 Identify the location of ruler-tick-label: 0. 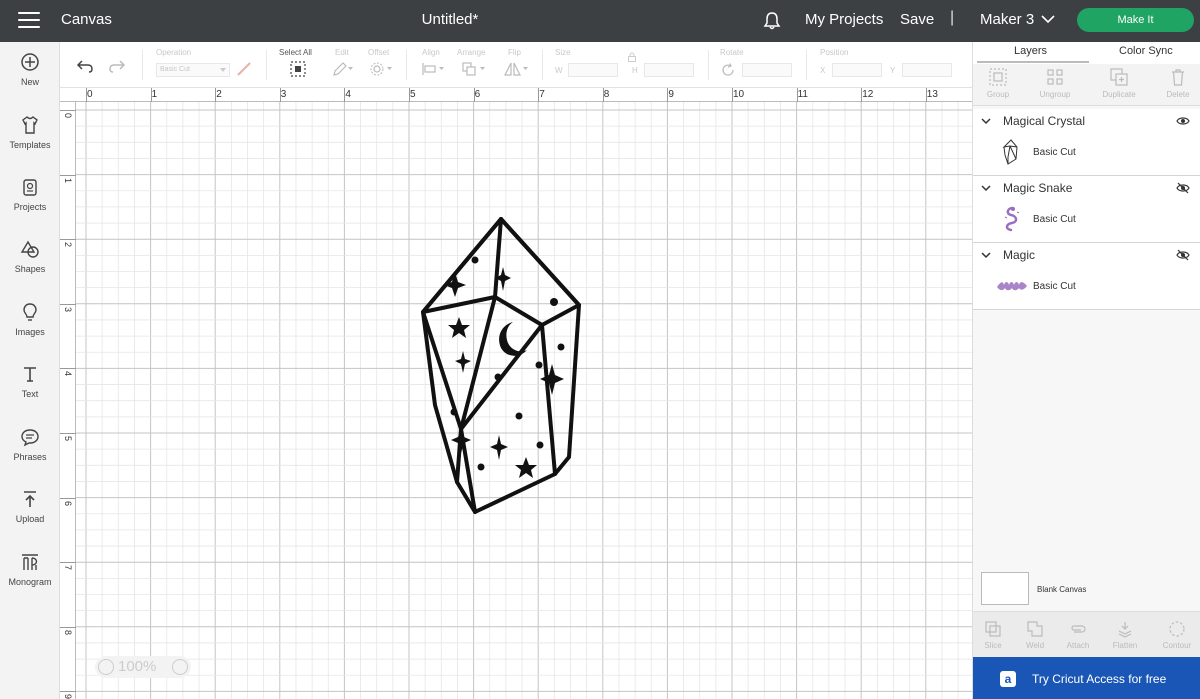
(68, 116).